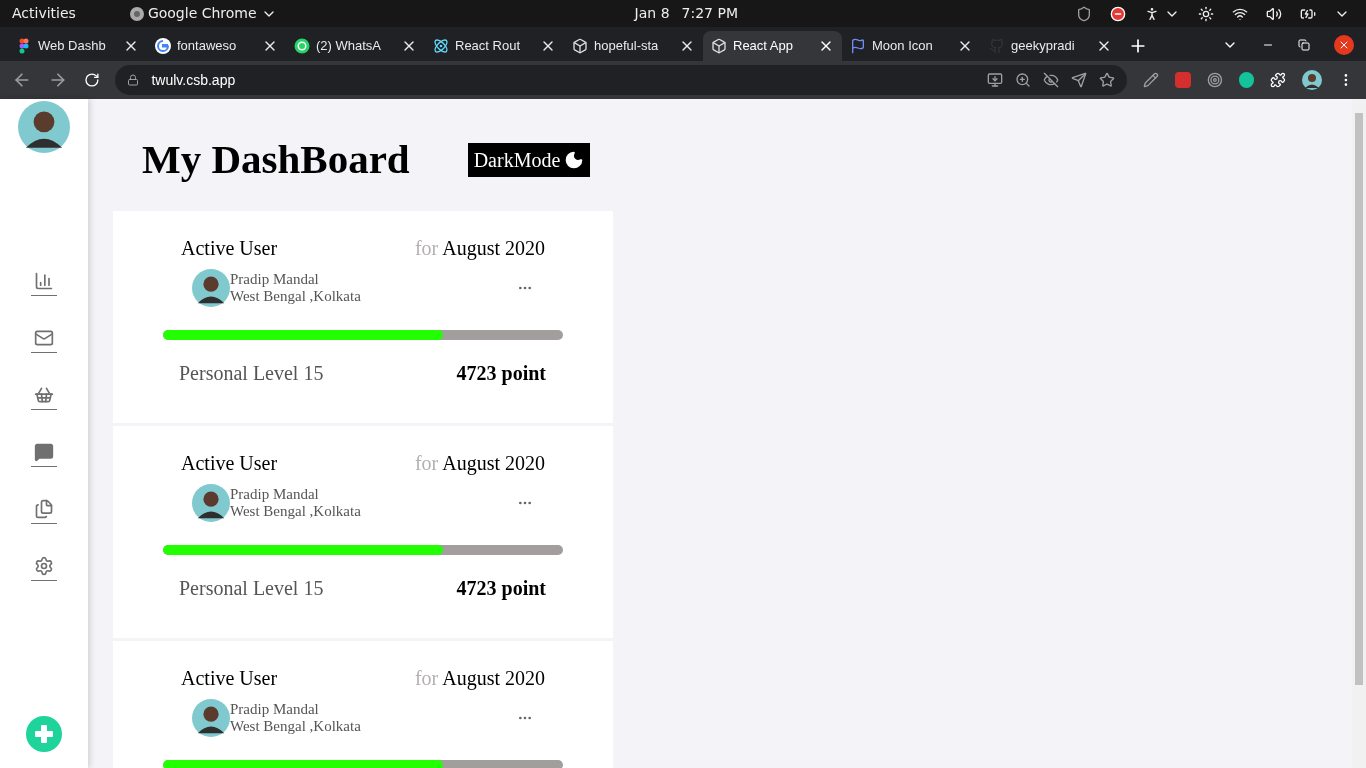  Describe the element at coordinates (1023, 80) in the screenshot. I see `zoom-icon` at that location.